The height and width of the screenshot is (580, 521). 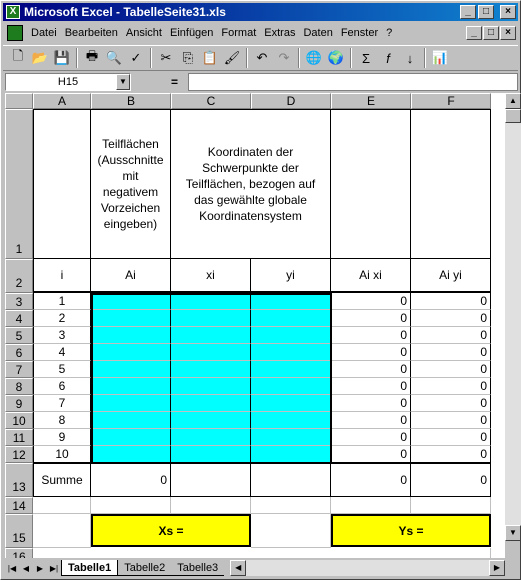 I want to click on sort-ascending-icon: ↓, so click(x=410, y=58).